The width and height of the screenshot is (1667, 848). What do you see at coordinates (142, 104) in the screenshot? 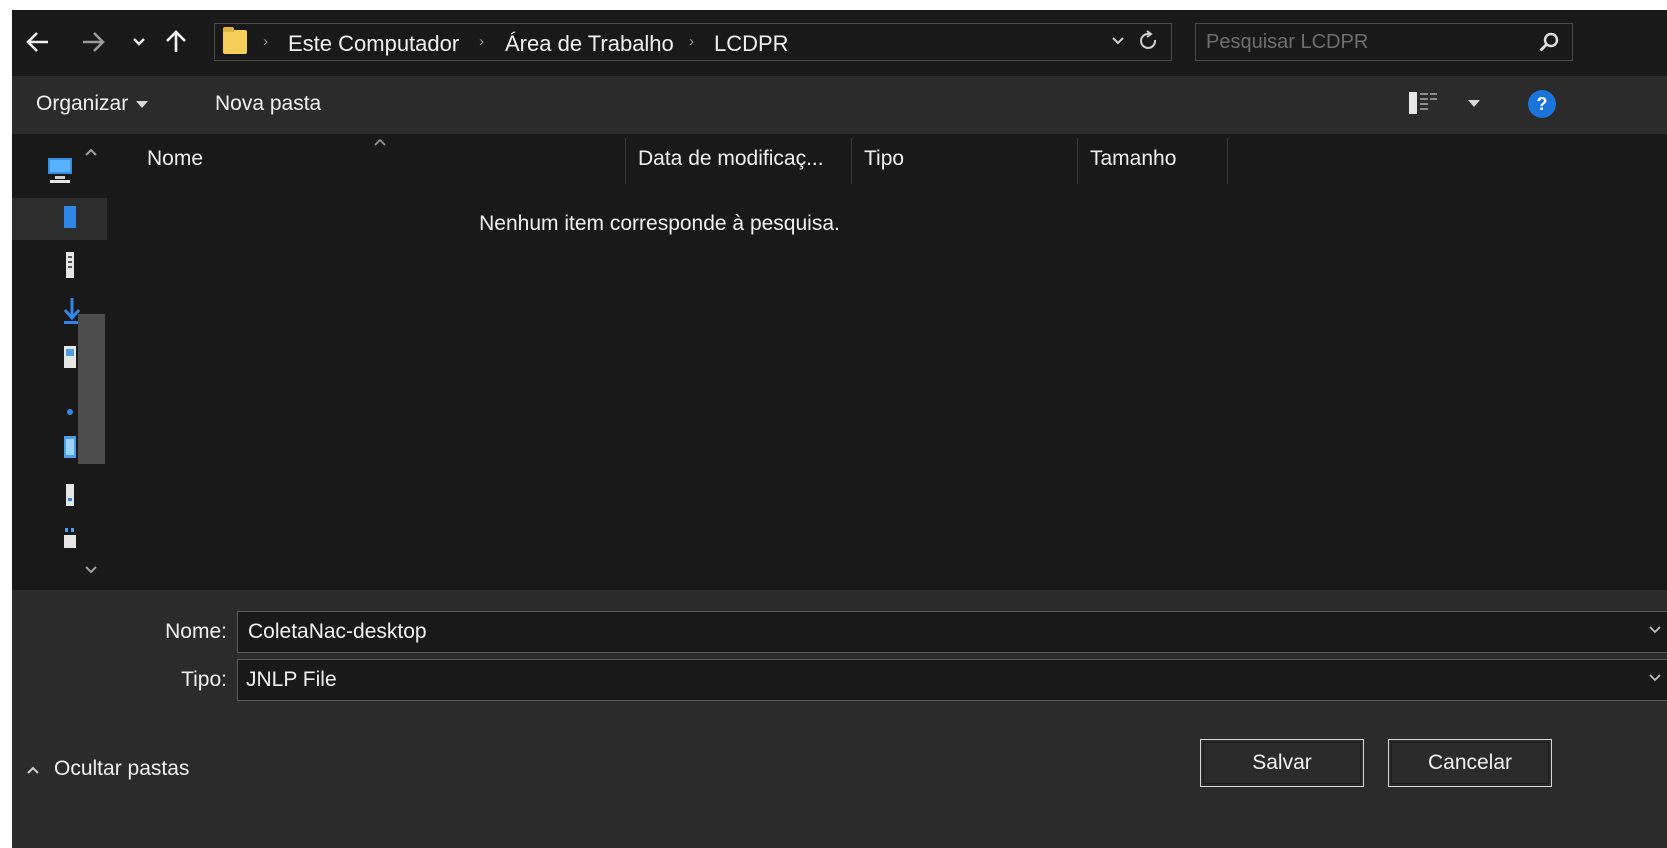
I see `caret-down-icon` at bounding box center [142, 104].